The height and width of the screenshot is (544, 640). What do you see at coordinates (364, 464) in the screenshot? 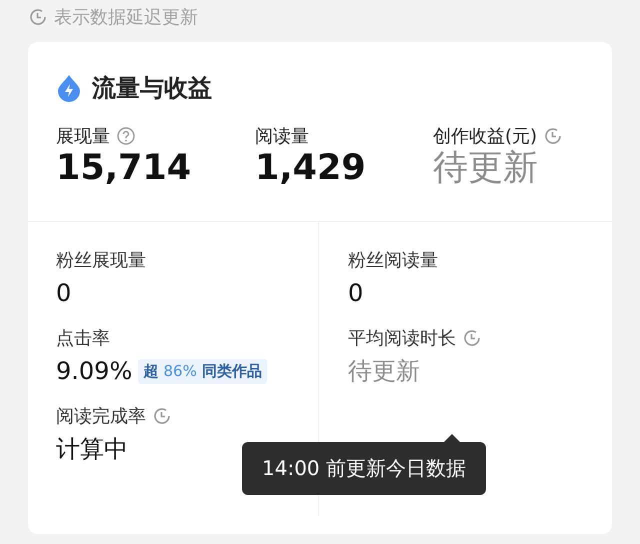
I see `tooltip: 14:00 前更新今日数据` at bounding box center [364, 464].